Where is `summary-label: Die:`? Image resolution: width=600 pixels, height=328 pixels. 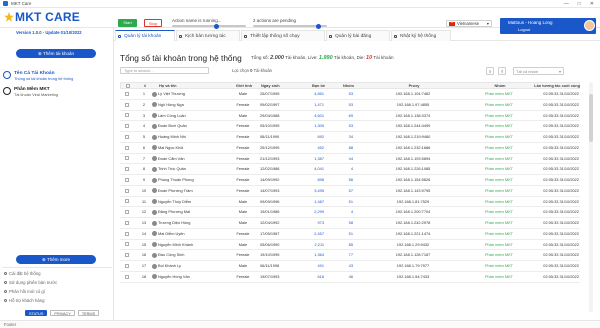 summary-label: Die: is located at coordinates (360, 57).